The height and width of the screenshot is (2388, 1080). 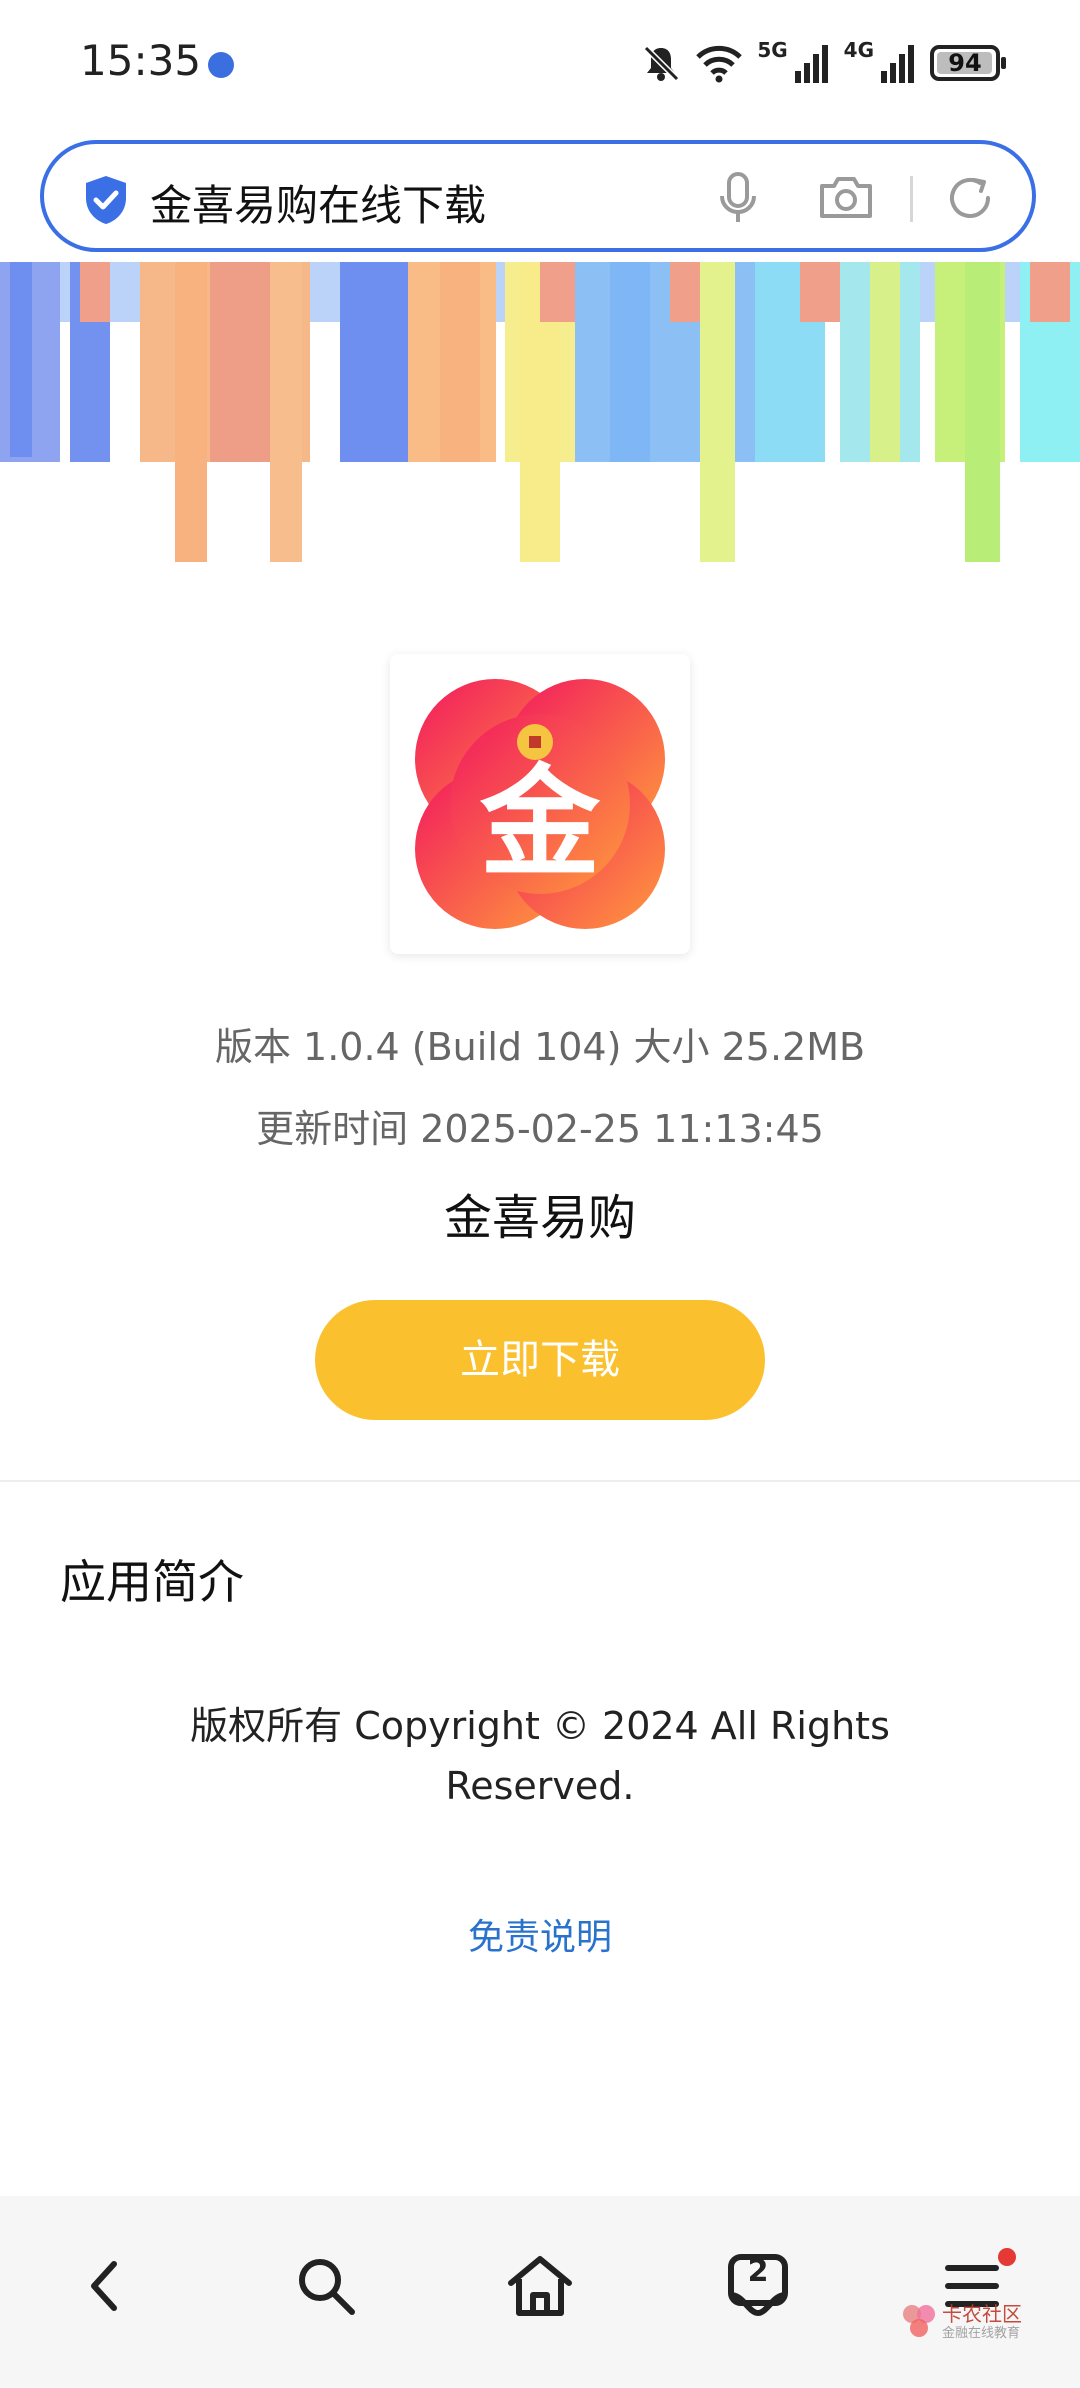 What do you see at coordinates (858, 50) in the screenshot?
I see `signal-4g-label: 4G` at bounding box center [858, 50].